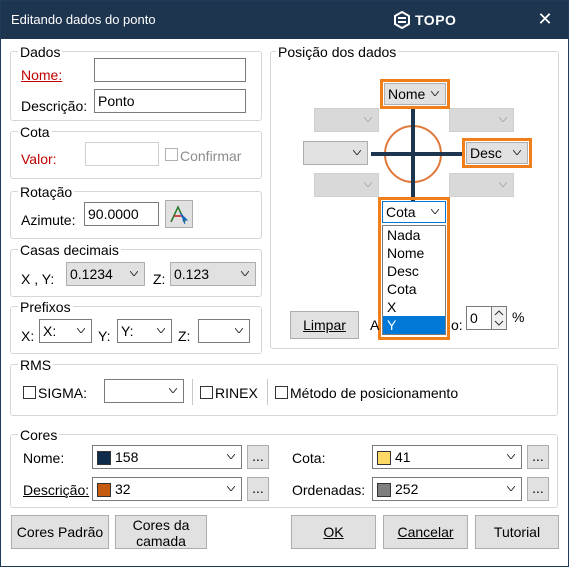 The height and width of the screenshot is (567, 569). What do you see at coordinates (104, 336) in the screenshot?
I see `prefix-y-label: Y:` at bounding box center [104, 336].